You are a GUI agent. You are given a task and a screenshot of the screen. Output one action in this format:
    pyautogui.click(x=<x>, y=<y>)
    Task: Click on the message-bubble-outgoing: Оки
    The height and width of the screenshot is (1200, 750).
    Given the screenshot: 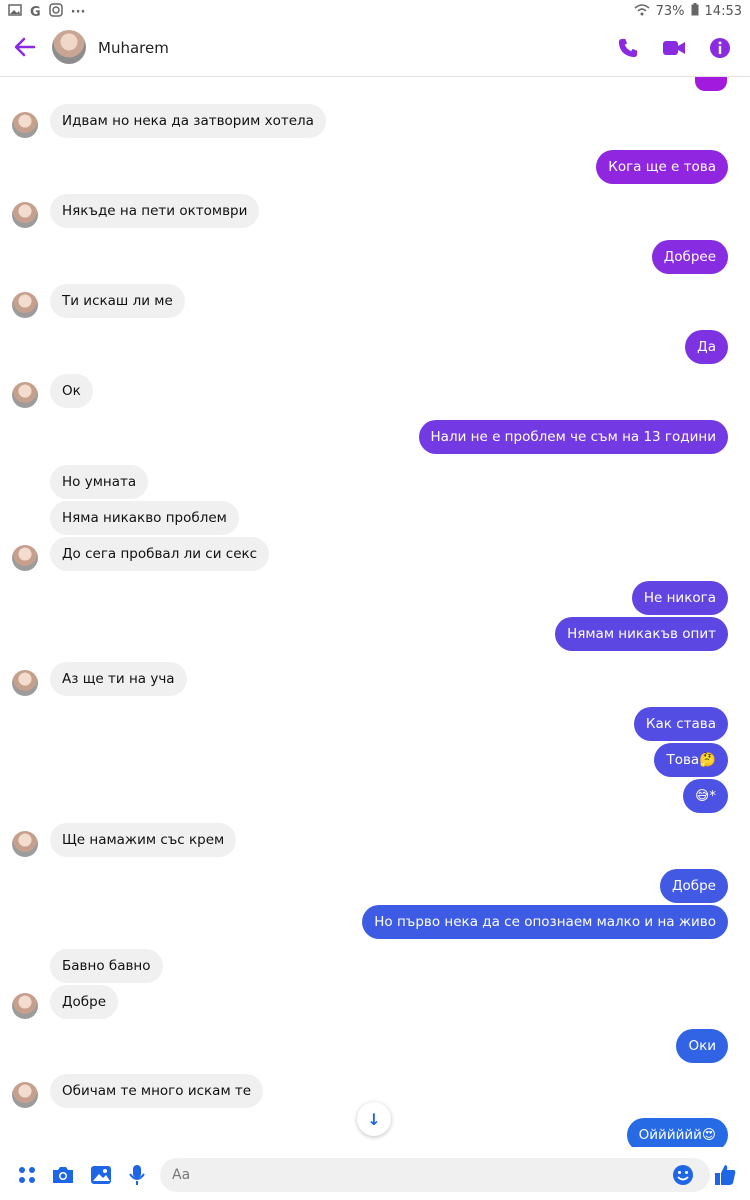 What is the action you would take?
    pyautogui.click(x=702, y=1046)
    